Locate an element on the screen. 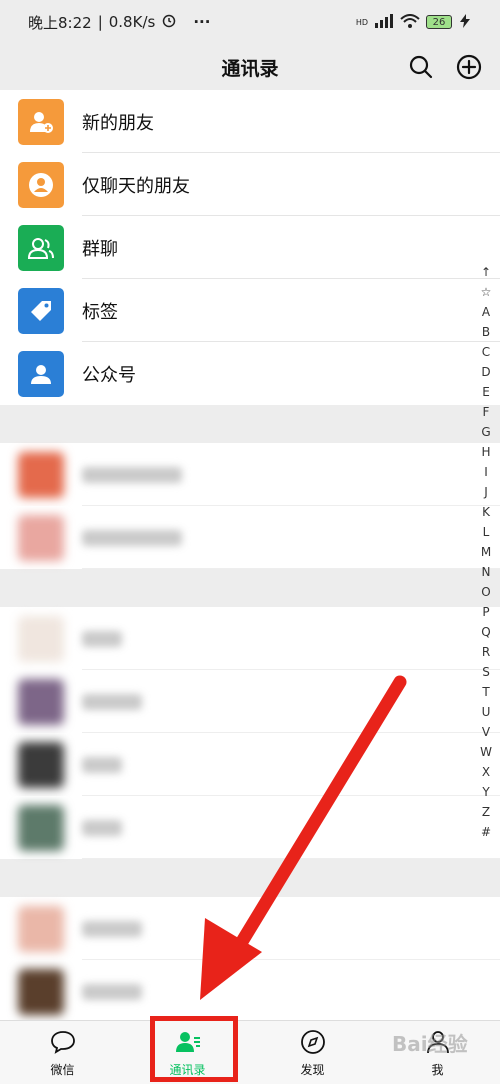  status-network-speed: 0.8K/s is located at coordinates (132, 22).